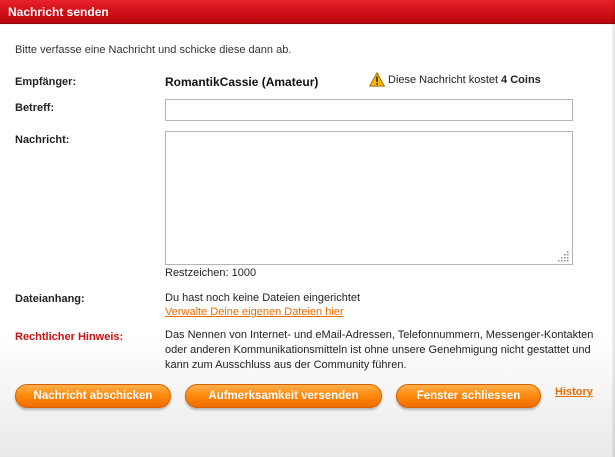 Image resolution: width=615 pixels, height=457 pixels. I want to click on subject-label: Betreff:, so click(35, 108).